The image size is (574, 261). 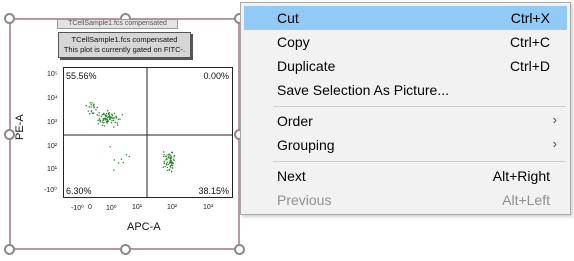 What do you see at coordinates (239, 249) in the screenshot?
I see `resize-handle-bottom-right` at bounding box center [239, 249].